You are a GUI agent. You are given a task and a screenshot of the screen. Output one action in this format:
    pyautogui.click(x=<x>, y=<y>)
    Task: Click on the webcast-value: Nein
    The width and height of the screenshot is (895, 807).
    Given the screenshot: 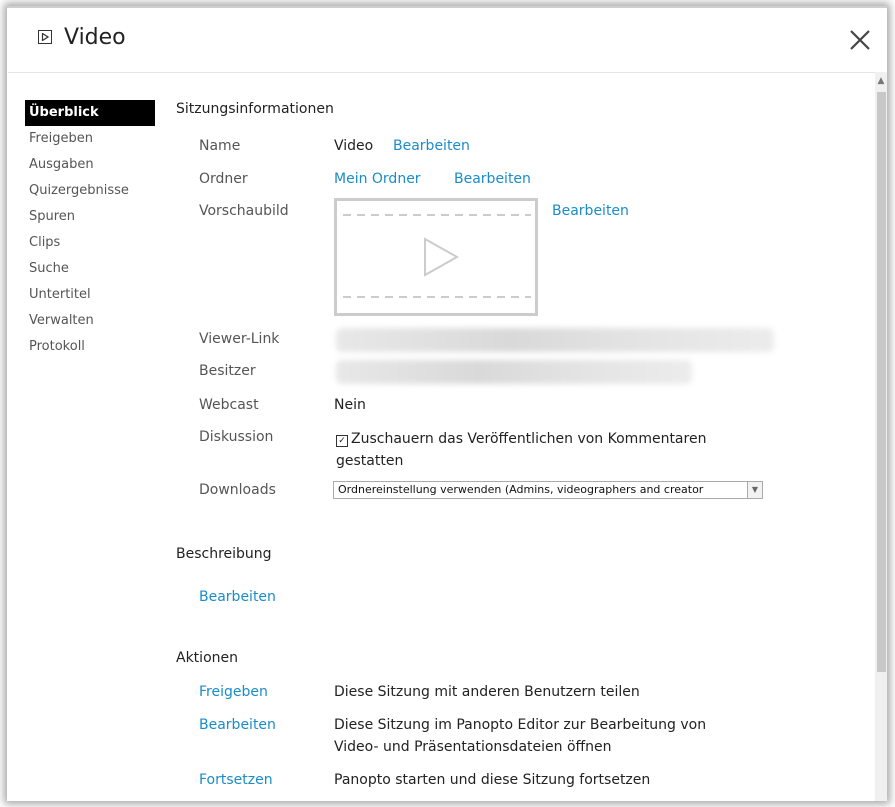 What is the action you would take?
    pyautogui.click(x=350, y=405)
    